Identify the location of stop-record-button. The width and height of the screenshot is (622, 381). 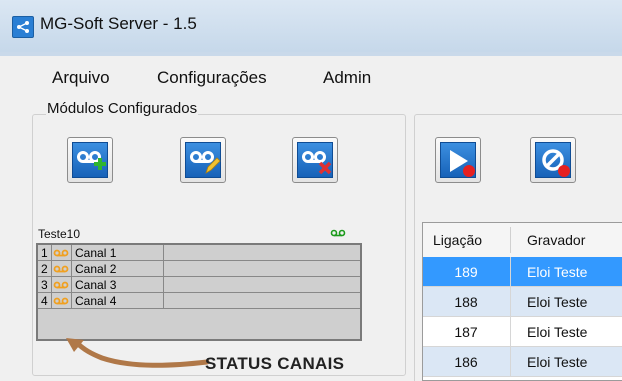
(553, 160).